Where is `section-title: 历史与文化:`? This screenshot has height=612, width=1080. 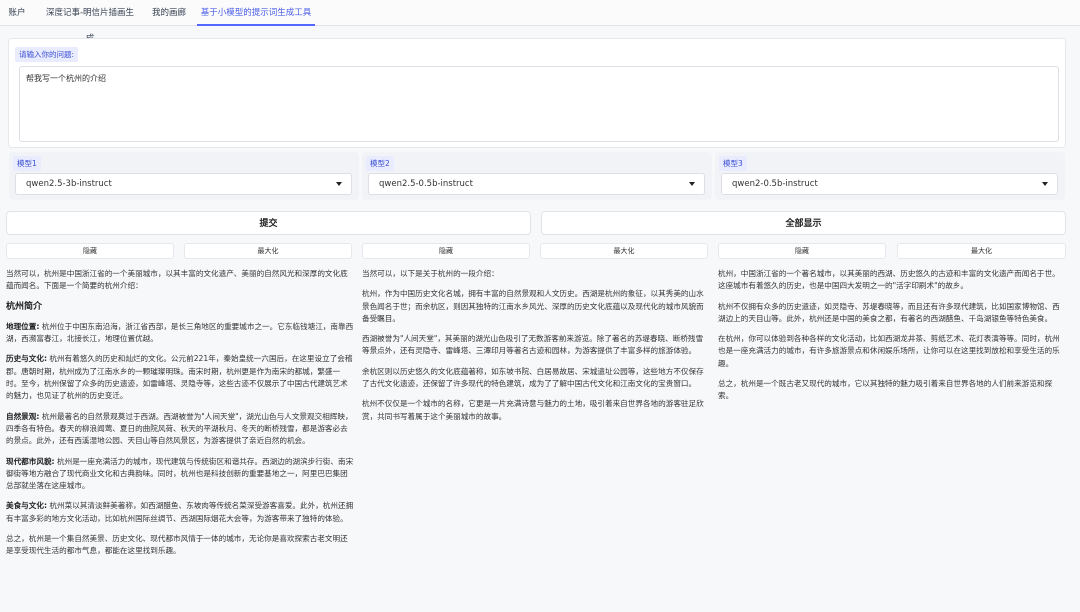
section-title: 历史与文化: is located at coordinates (27, 359).